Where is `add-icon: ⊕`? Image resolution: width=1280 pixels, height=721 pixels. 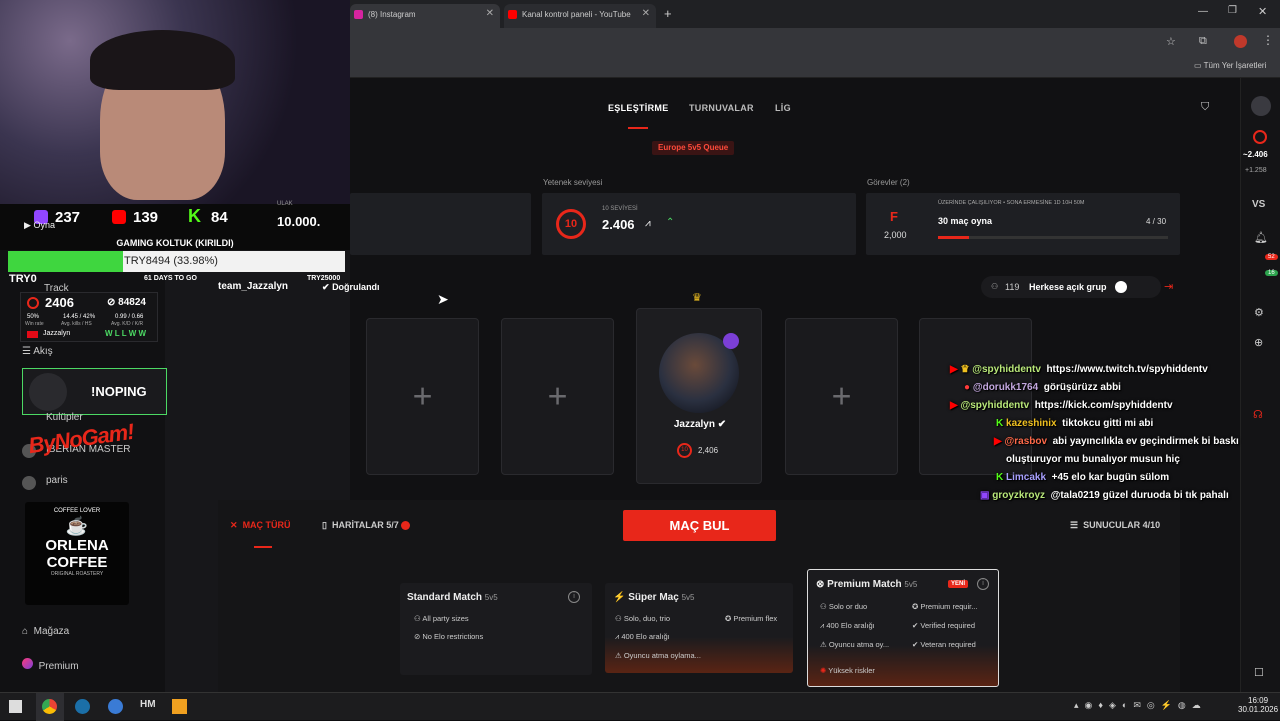
add-icon: ⊕ is located at coordinates (1258, 342).